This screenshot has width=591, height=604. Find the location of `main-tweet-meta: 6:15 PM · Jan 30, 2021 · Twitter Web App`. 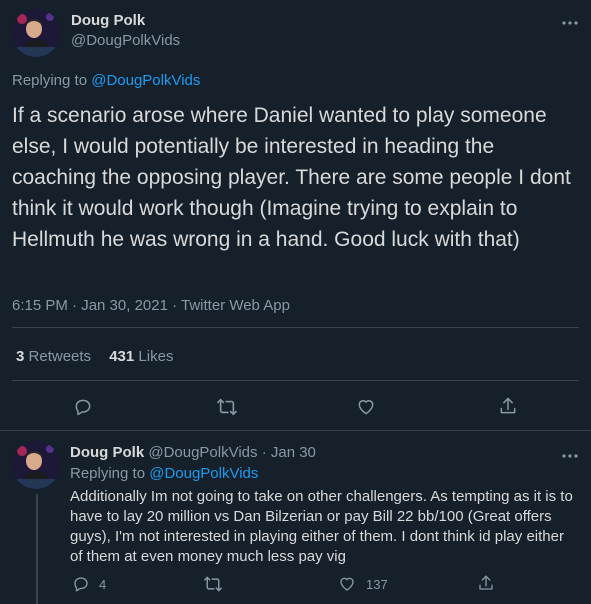

main-tweet-meta: 6:15 PM · Jan 30, 2021 · Twitter Web App is located at coordinates (151, 305).